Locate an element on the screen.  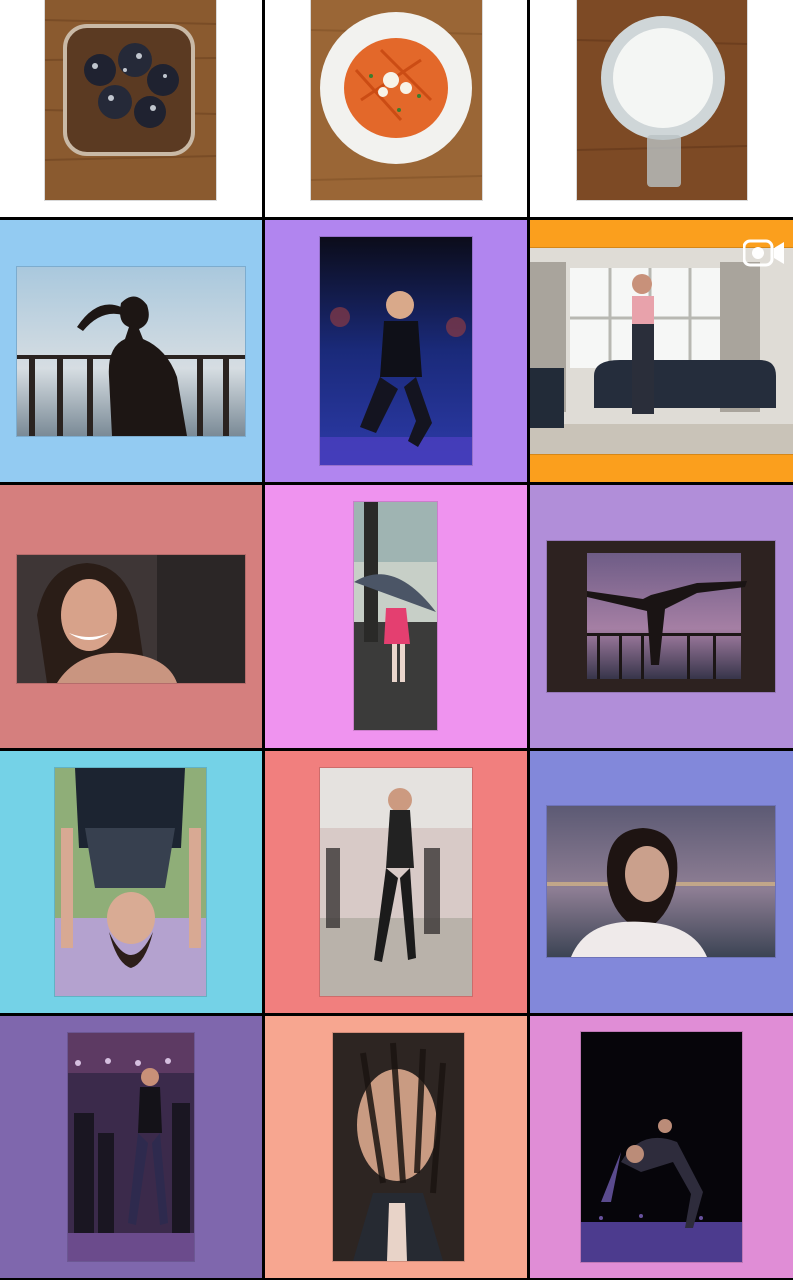
silhouette-balcony-photo is located at coordinates (131, 351).